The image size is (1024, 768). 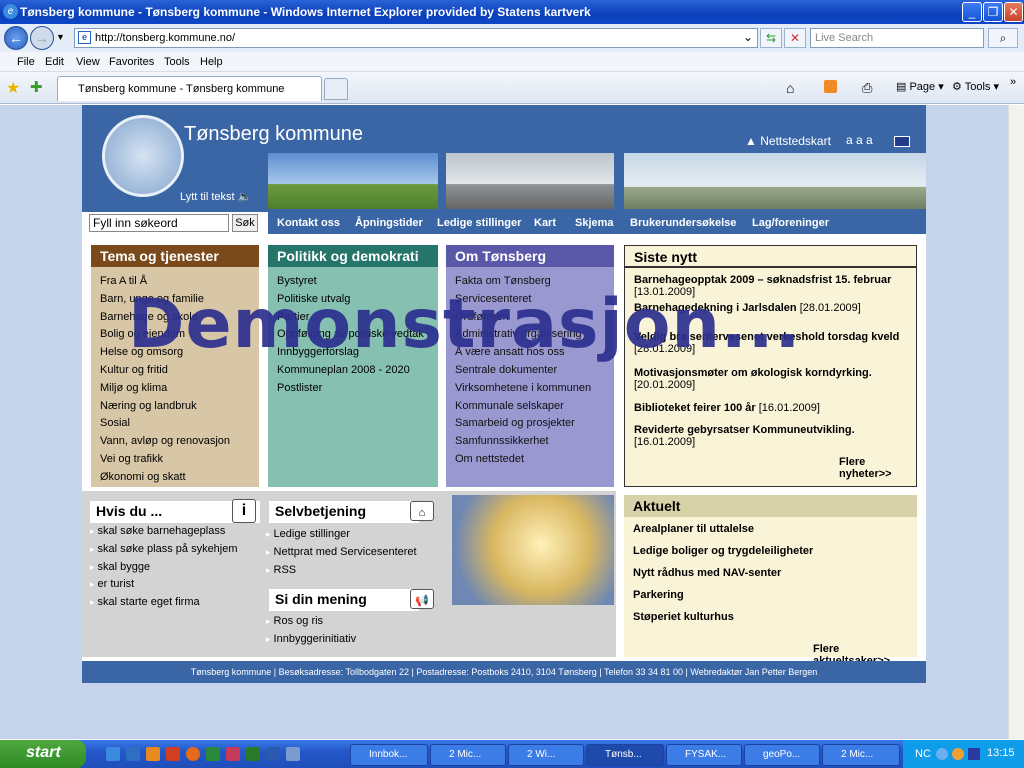 I want to click on refresh-icon: ⇆, so click(x=771, y=38).